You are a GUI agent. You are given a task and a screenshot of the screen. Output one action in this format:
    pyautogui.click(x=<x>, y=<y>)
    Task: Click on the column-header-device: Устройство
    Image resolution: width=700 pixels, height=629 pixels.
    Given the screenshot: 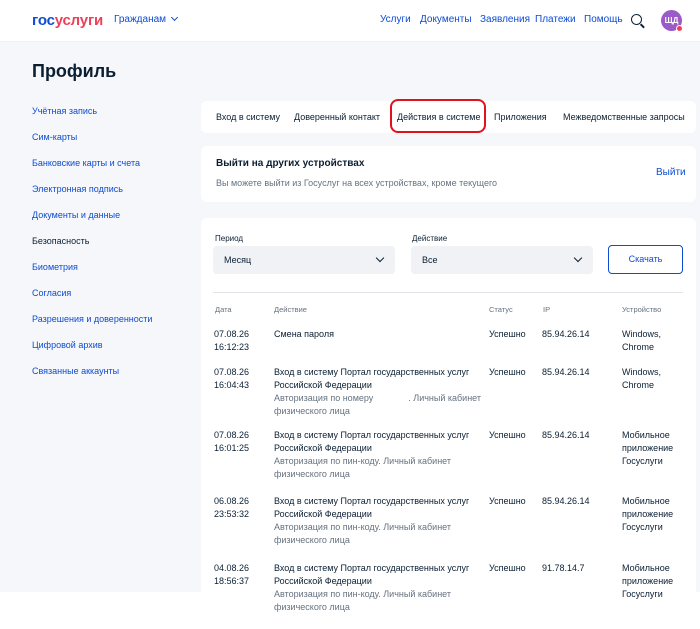 What is the action you would take?
    pyautogui.click(x=642, y=309)
    